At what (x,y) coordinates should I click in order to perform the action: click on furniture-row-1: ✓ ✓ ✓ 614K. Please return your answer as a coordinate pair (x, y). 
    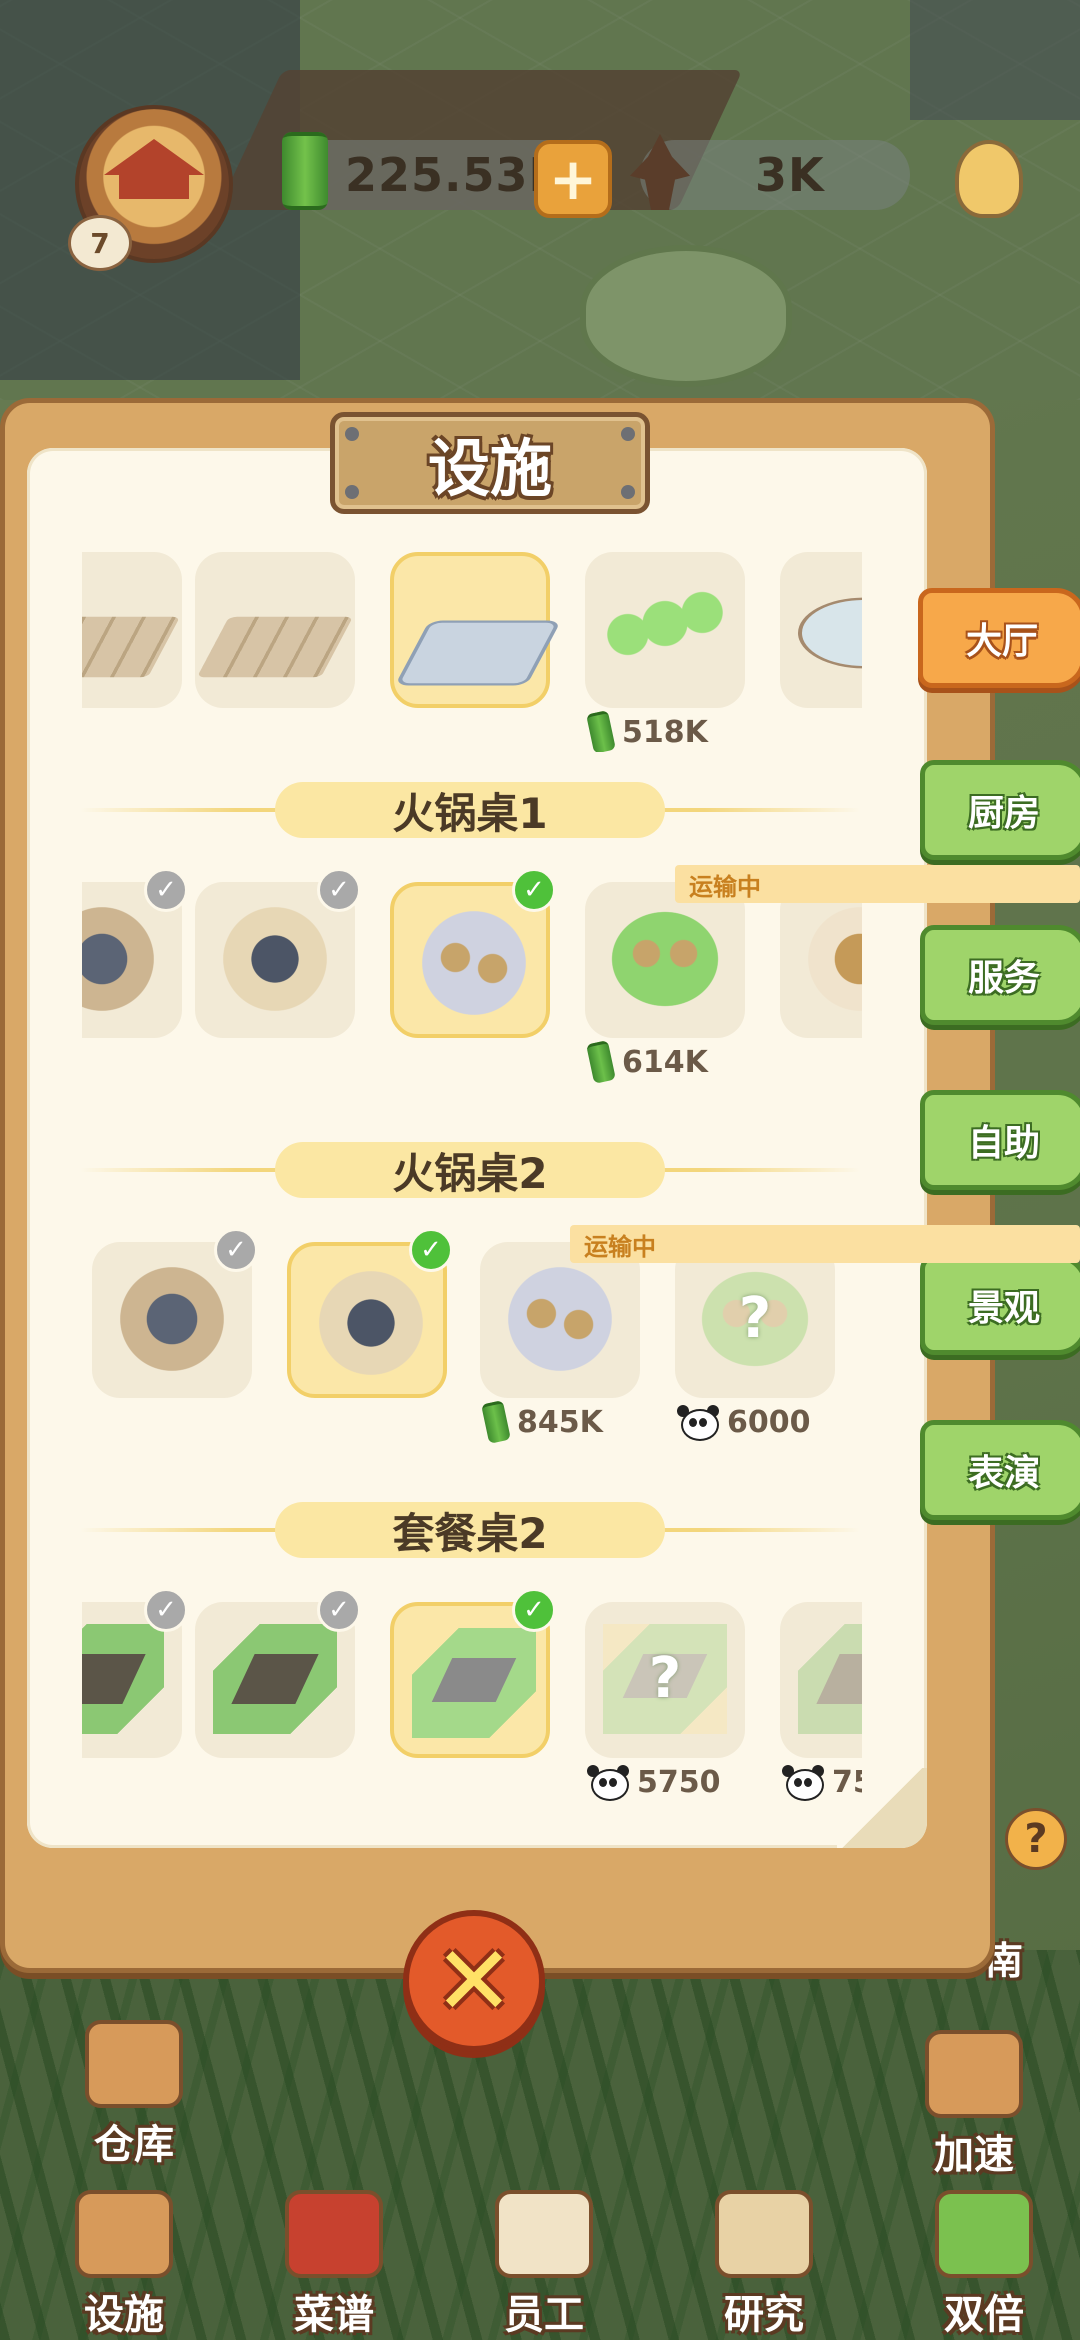
    Looking at the image, I should click on (472, 985).